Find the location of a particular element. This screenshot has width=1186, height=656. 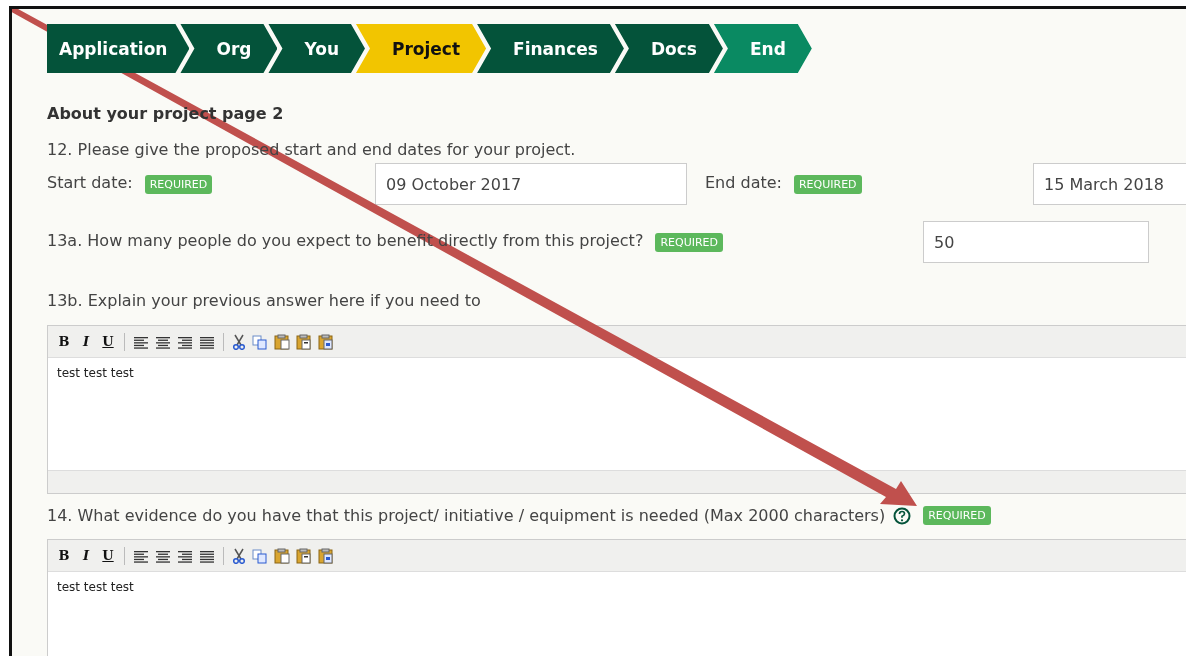

field-label: Start date: is located at coordinates (90, 182).